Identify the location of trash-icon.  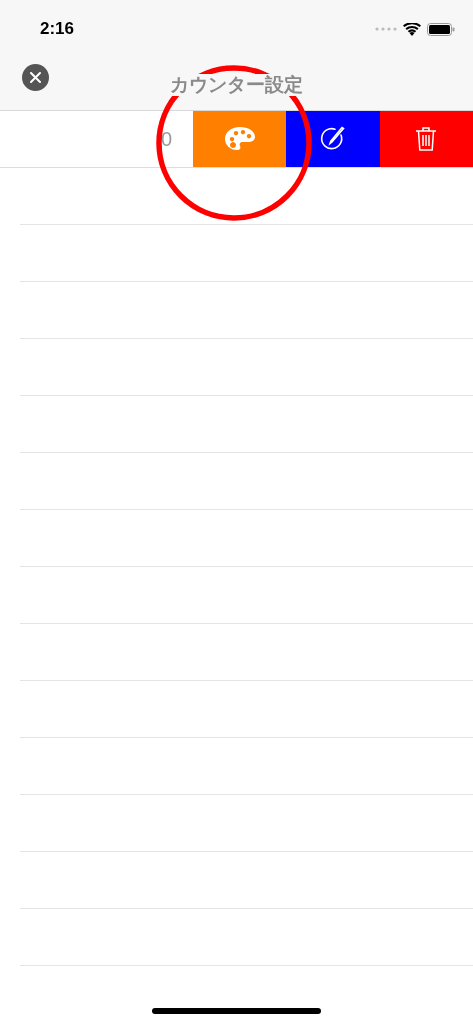
(426, 139).